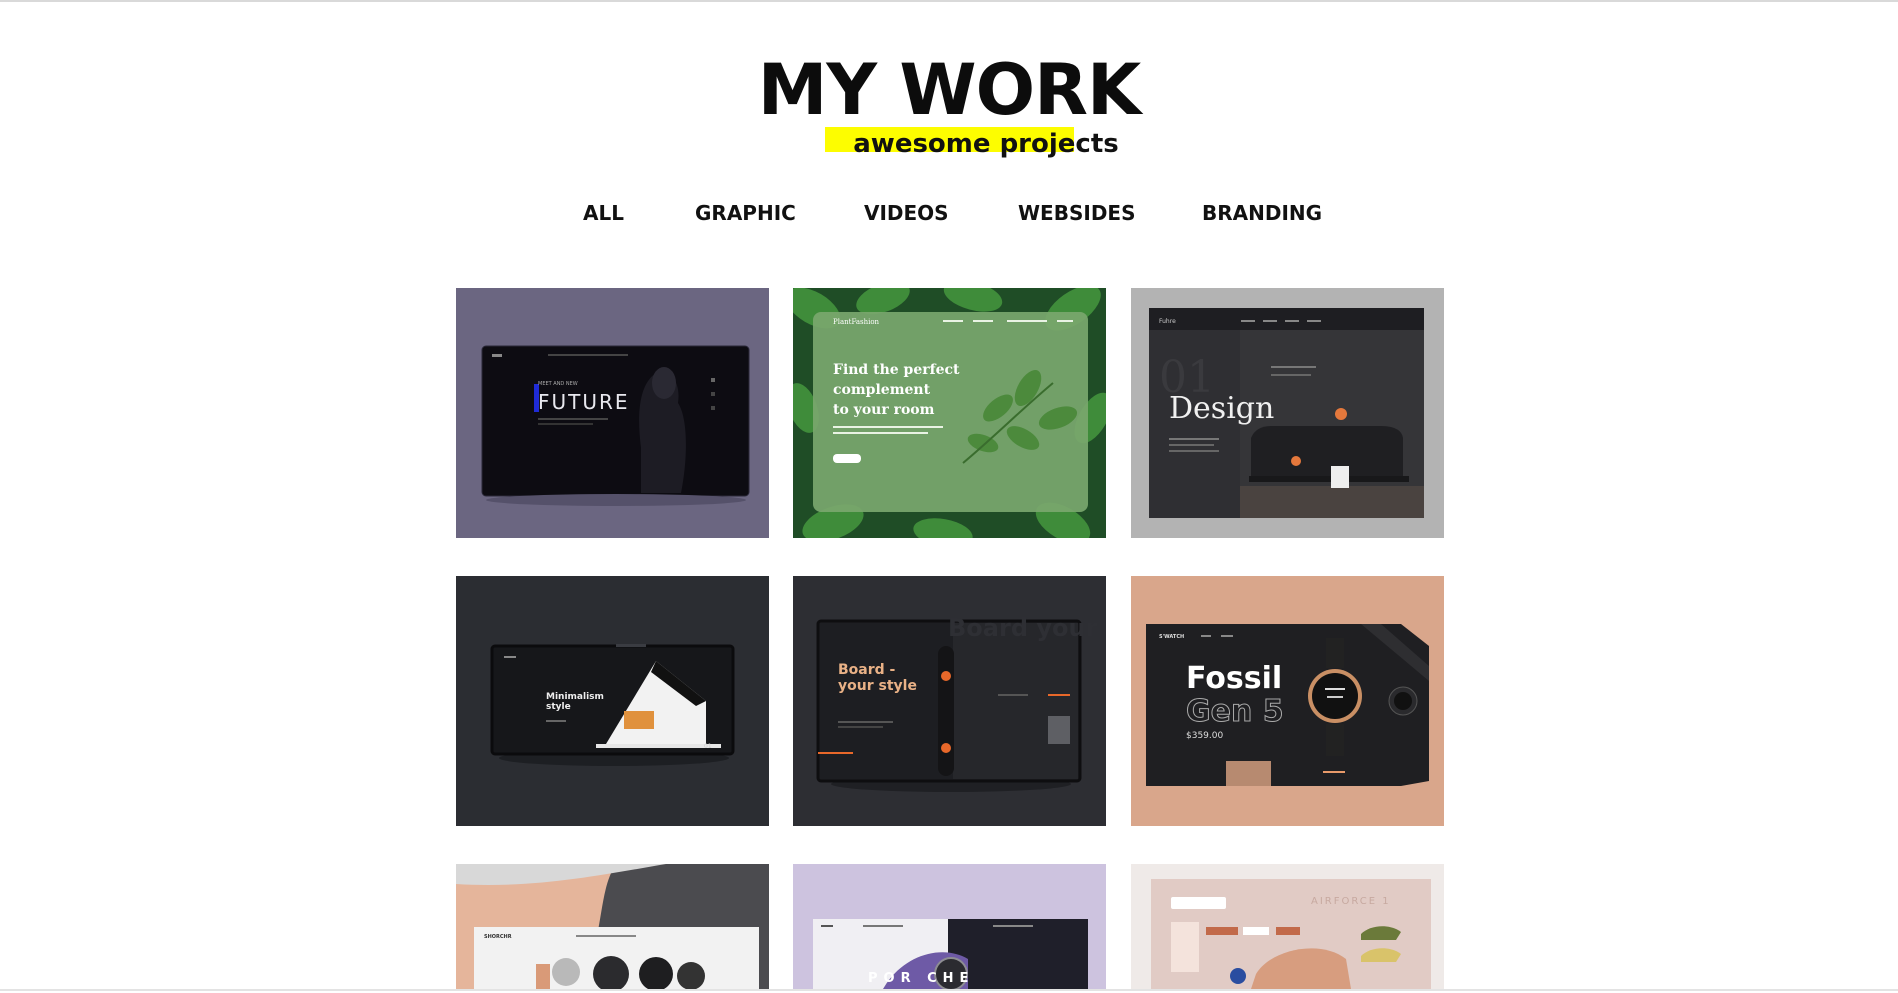 This screenshot has height=993, width=1898. What do you see at coordinates (1027, 628) in the screenshot?
I see `svg-text: Board your style` at bounding box center [1027, 628].